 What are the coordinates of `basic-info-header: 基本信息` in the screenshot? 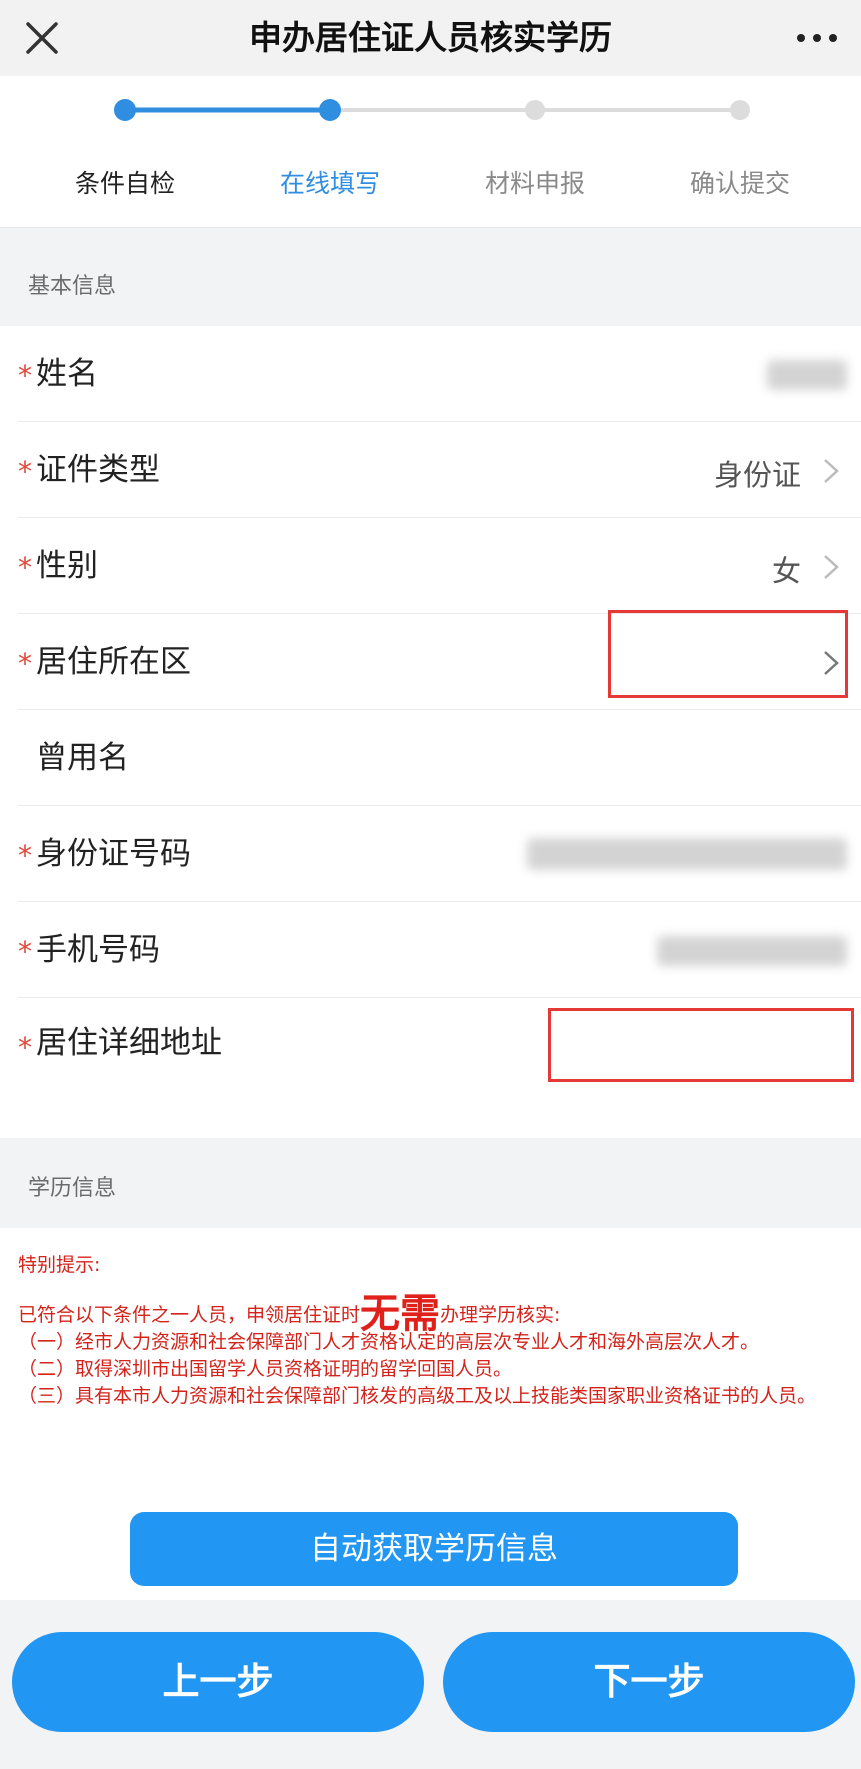 It's located at (430, 283).